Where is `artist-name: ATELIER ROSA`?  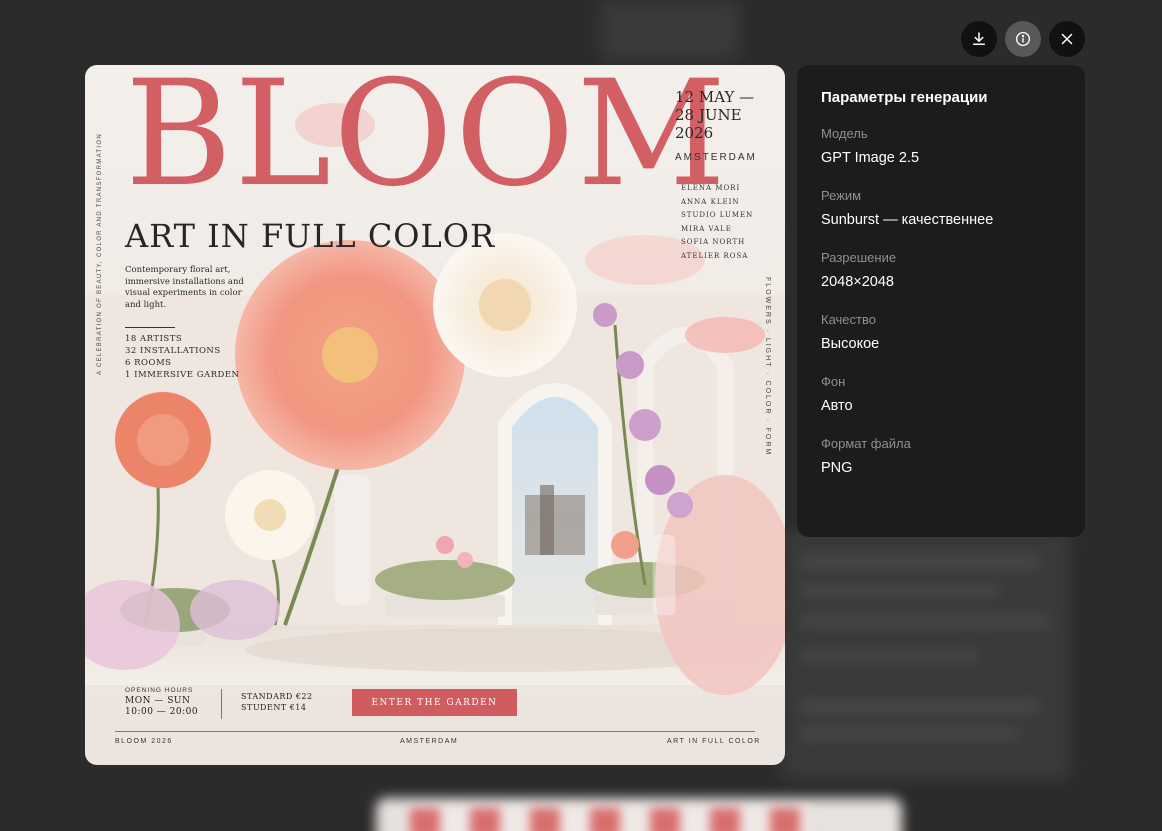 artist-name: ATELIER ROSA is located at coordinates (715, 255).